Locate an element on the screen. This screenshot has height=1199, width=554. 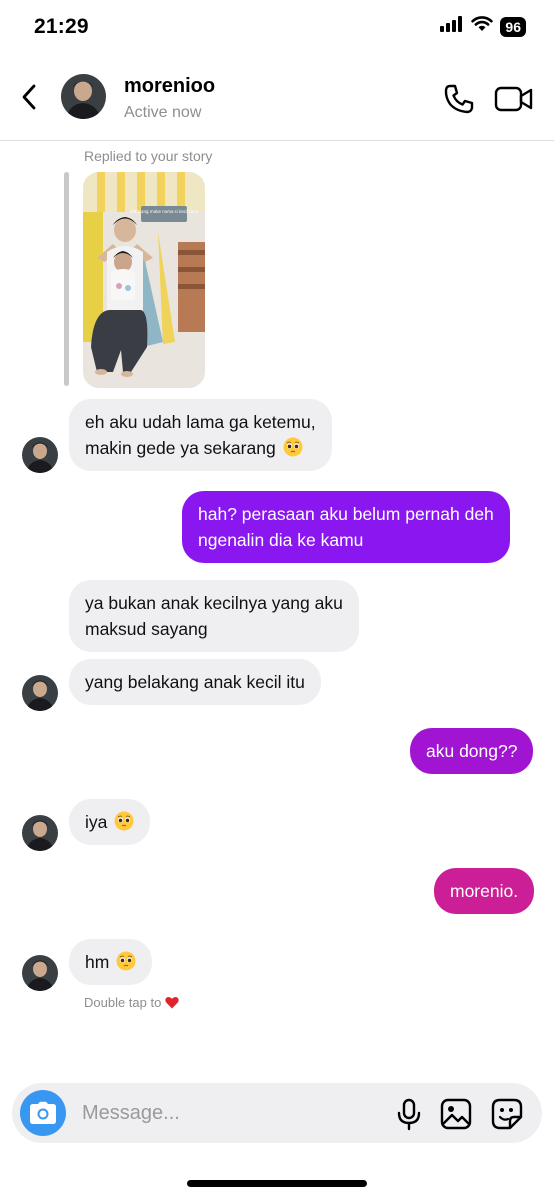
video-camera-icon is located at coordinates (513, 99).